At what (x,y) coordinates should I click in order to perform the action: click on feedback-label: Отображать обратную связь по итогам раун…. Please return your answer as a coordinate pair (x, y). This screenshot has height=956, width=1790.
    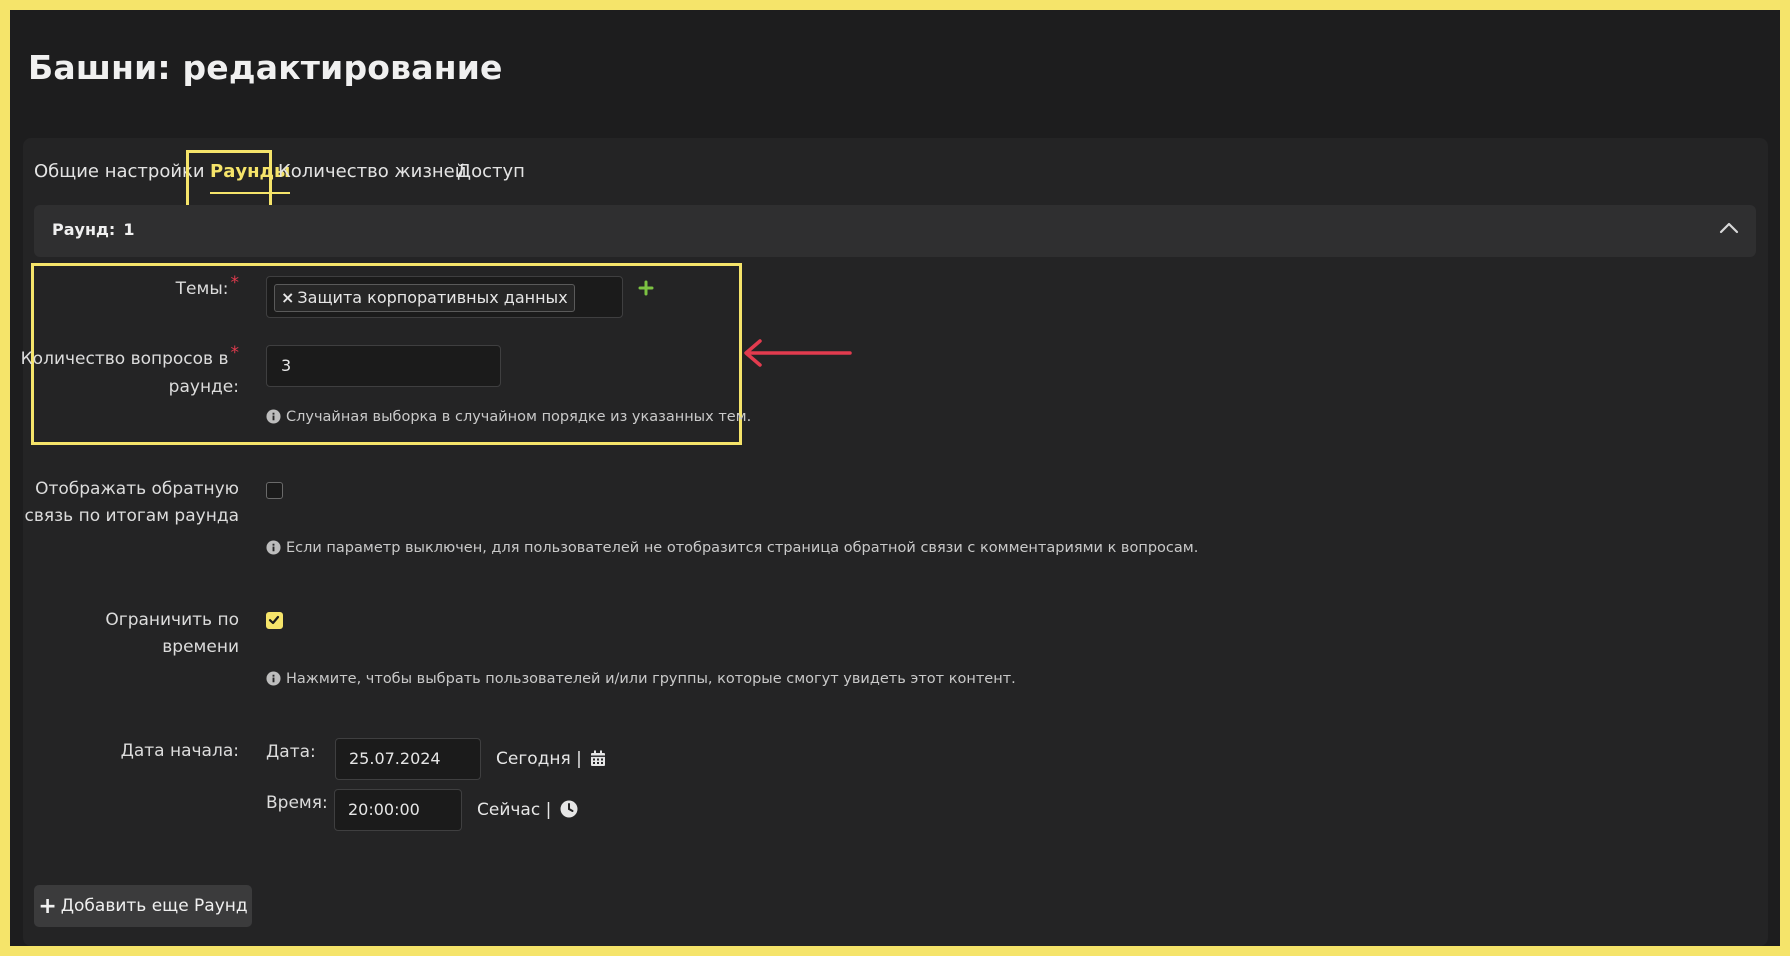
    Looking at the image, I should click on (131, 502).